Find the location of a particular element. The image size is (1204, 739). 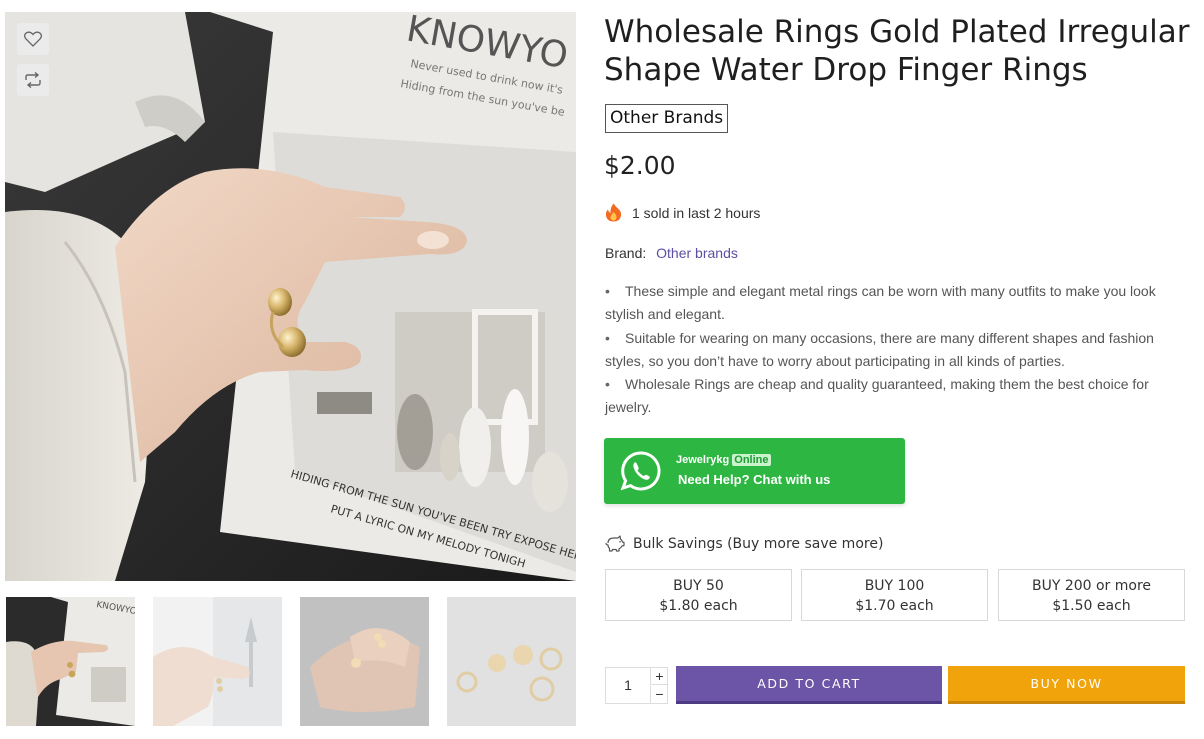

tier-price: $1.50 each is located at coordinates (1091, 606).